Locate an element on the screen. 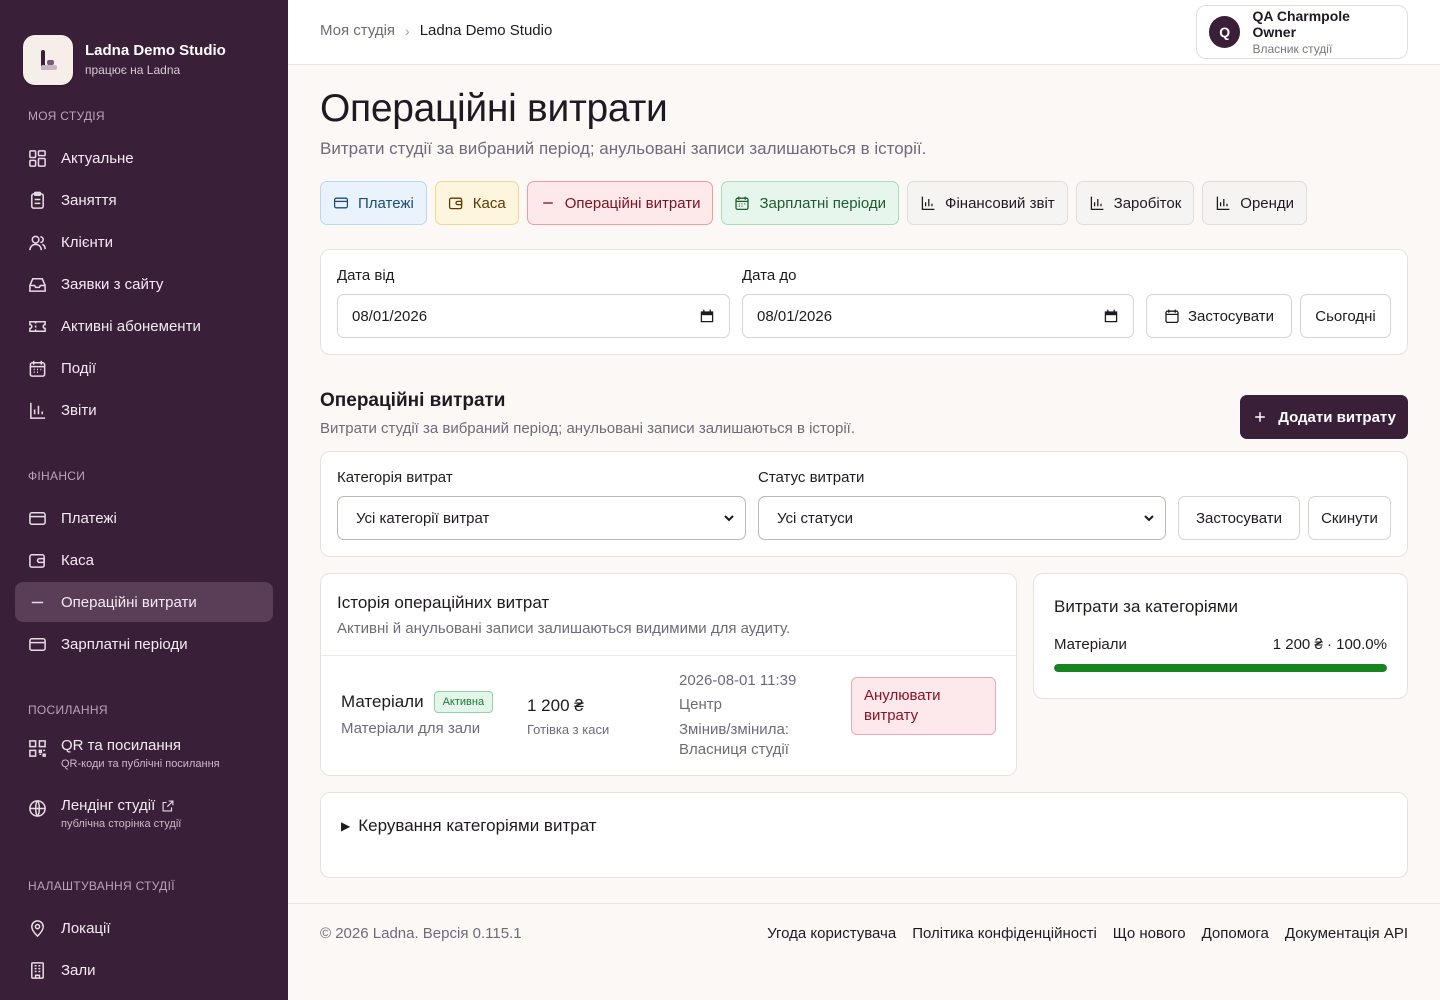 This screenshot has width=1440, height=1000. date-apply-button: Застосувати is located at coordinates (1219, 316).